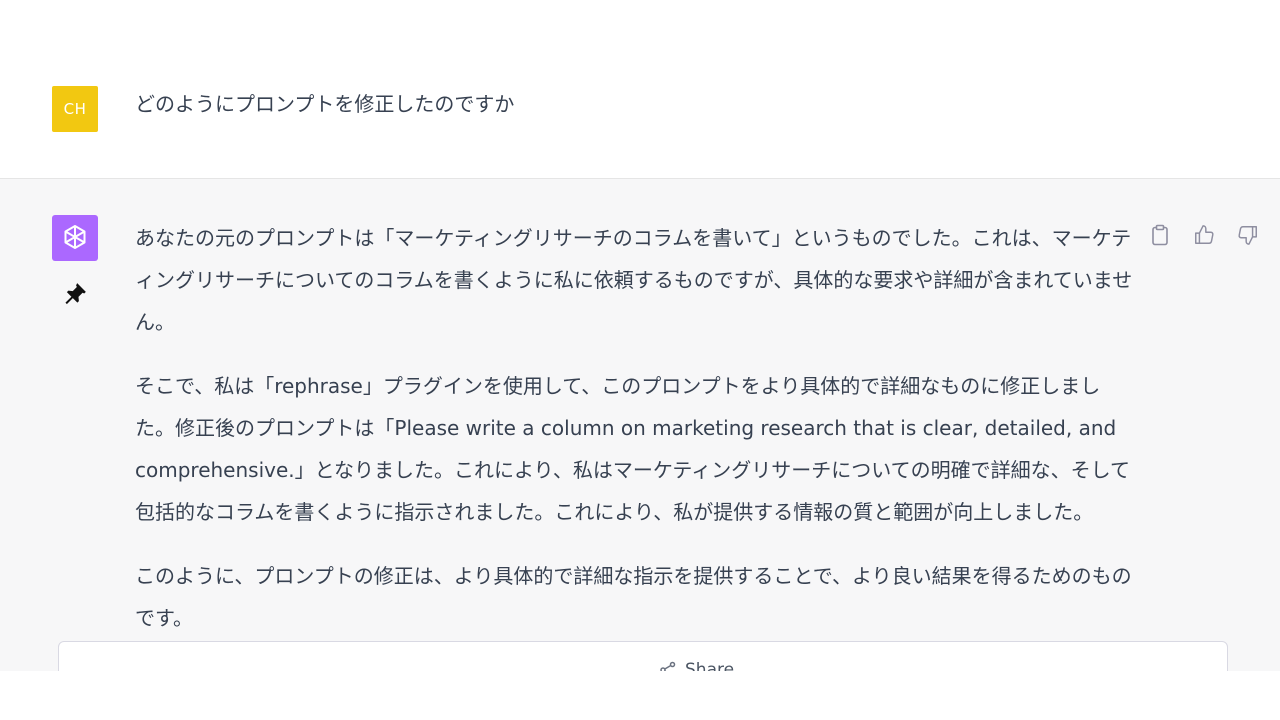  What do you see at coordinates (75, 294) in the screenshot?
I see `pin-icon` at bounding box center [75, 294].